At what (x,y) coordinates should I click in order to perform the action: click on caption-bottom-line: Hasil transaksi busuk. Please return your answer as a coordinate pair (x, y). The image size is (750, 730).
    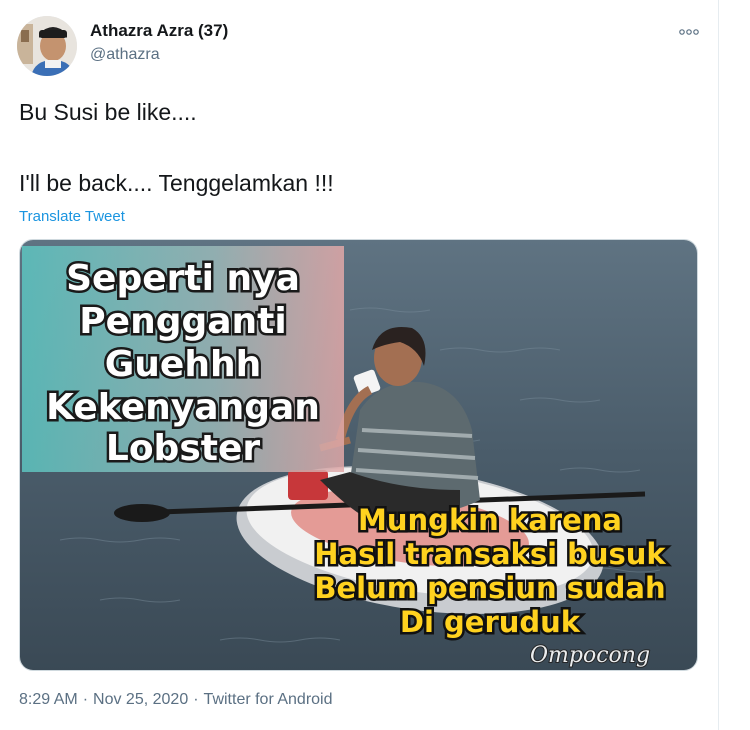
    Looking at the image, I should click on (490, 554).